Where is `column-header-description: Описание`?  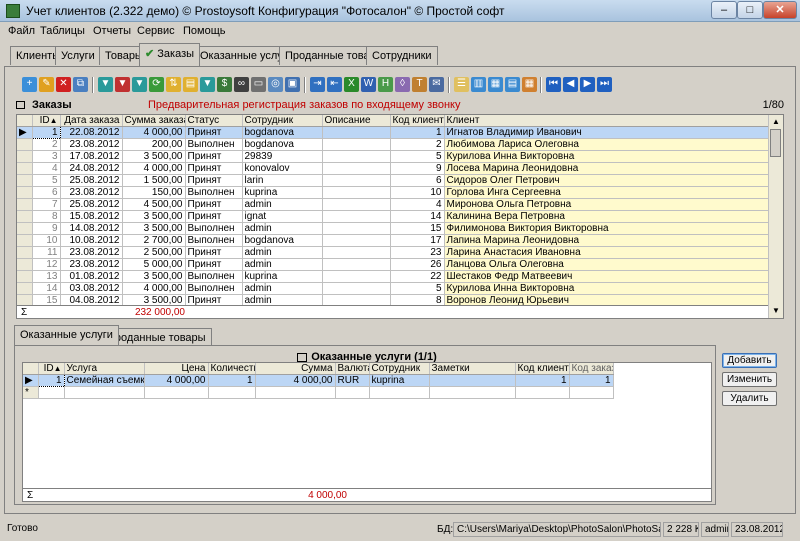 column-header-description: Описание is located at coordinates (356, 121).